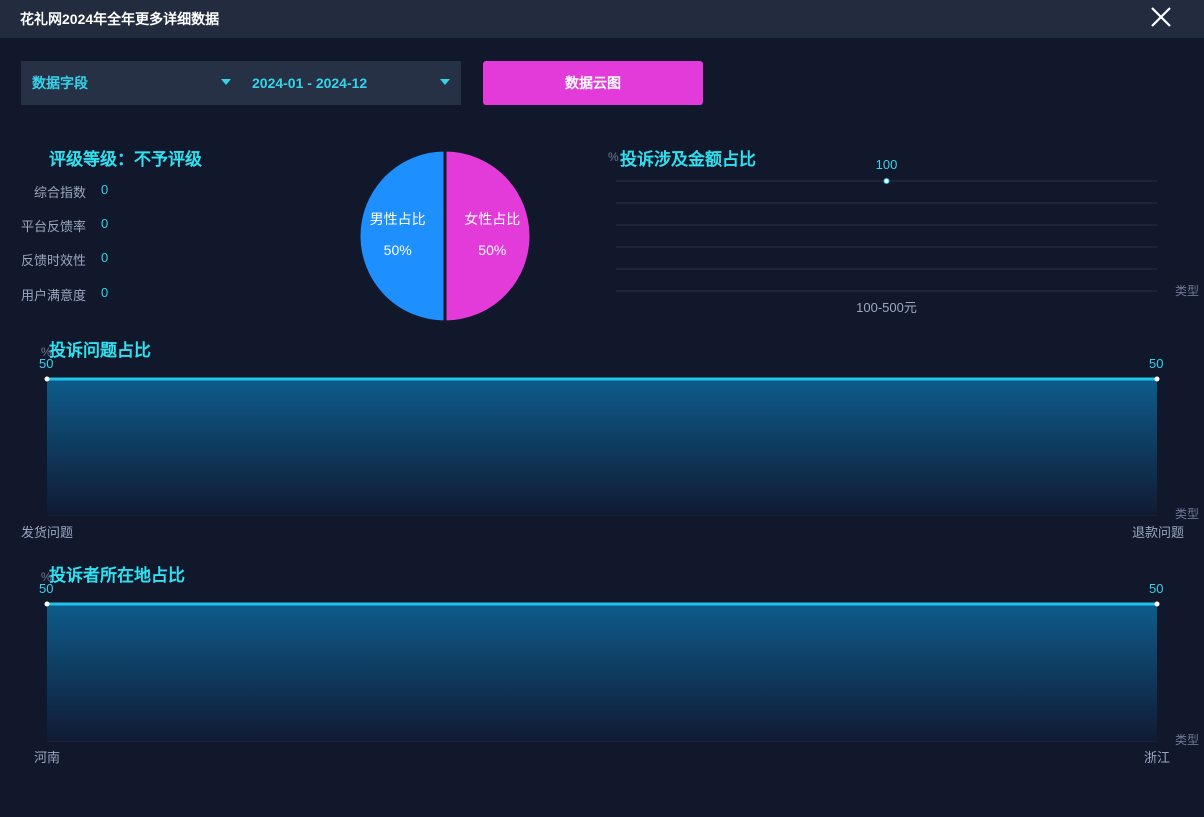 This screenshot has width=1204, height=817. What do you see at coordinates (642, 396) in the screenshot?
I see `watermark-brand: 电数宝` at bounding box center [642, 396].